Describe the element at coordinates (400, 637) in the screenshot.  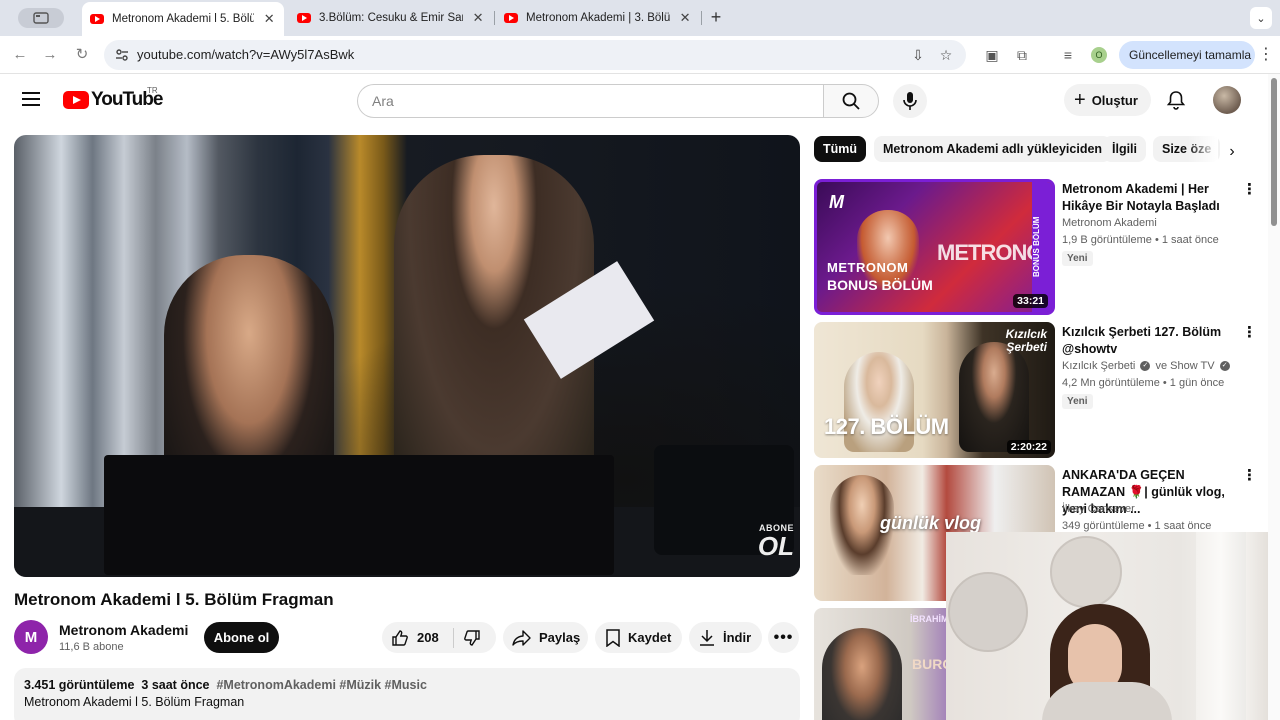
I see `thumbs-up-icon` at that location.